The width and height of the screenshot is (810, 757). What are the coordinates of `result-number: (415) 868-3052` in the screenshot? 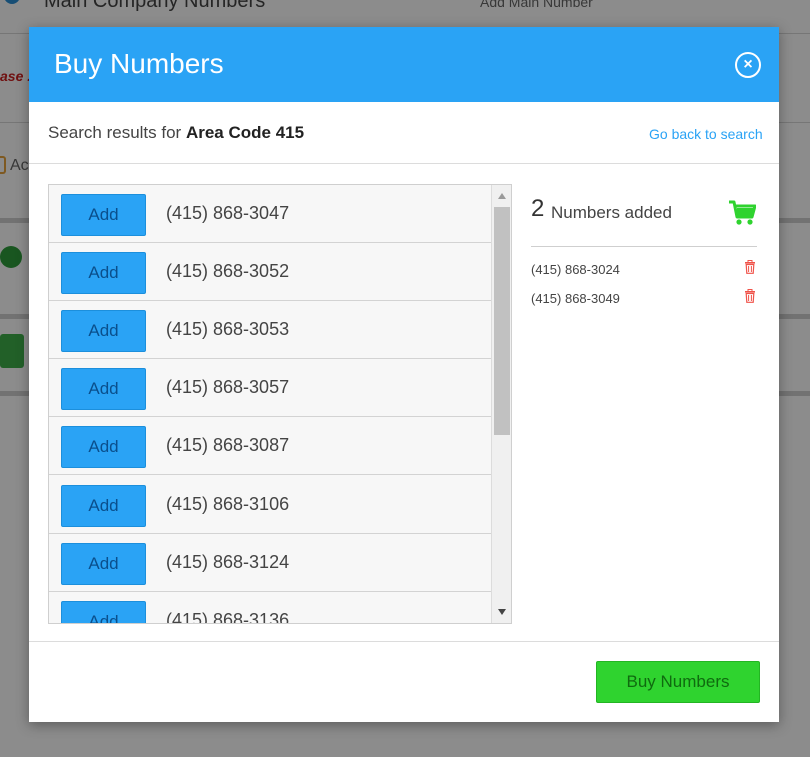 It's located at (228, 271).